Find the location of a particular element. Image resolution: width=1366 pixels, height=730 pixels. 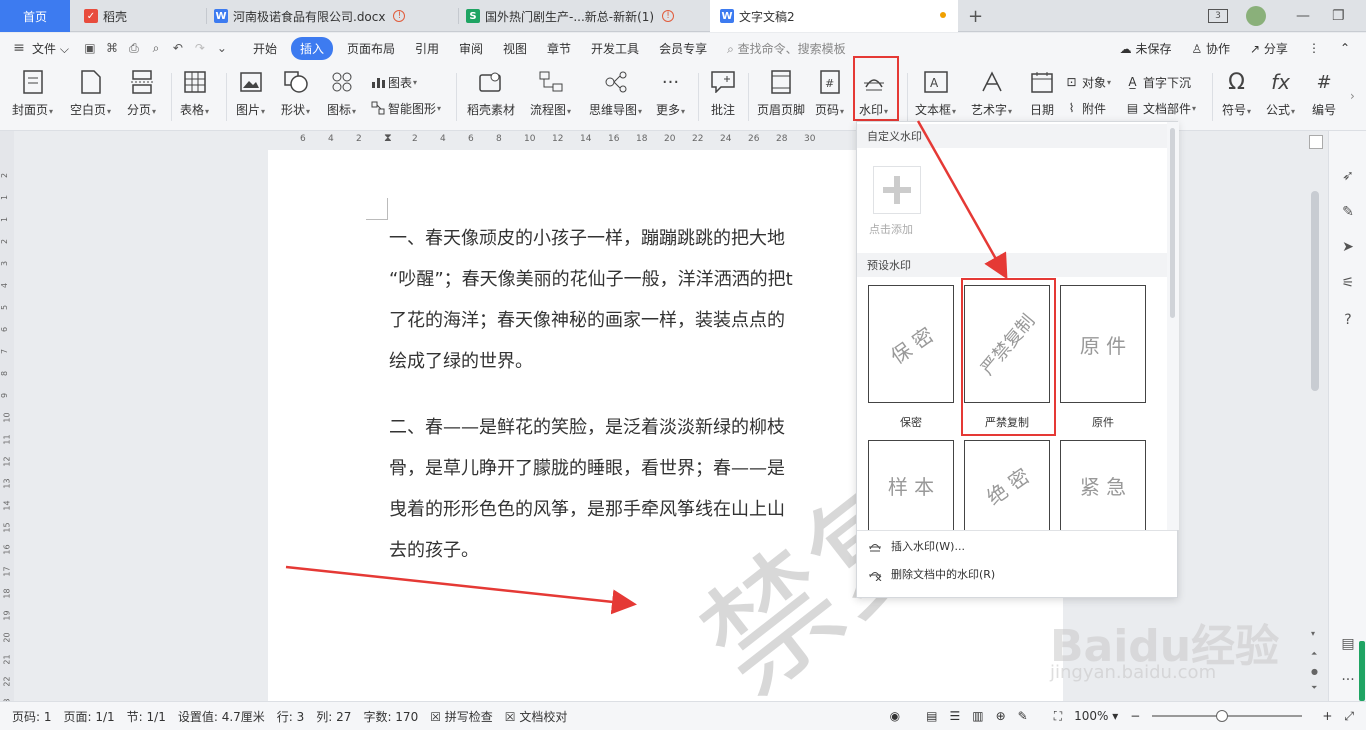

status-section: 节: 1/1 is located at coordinates (146, 716).